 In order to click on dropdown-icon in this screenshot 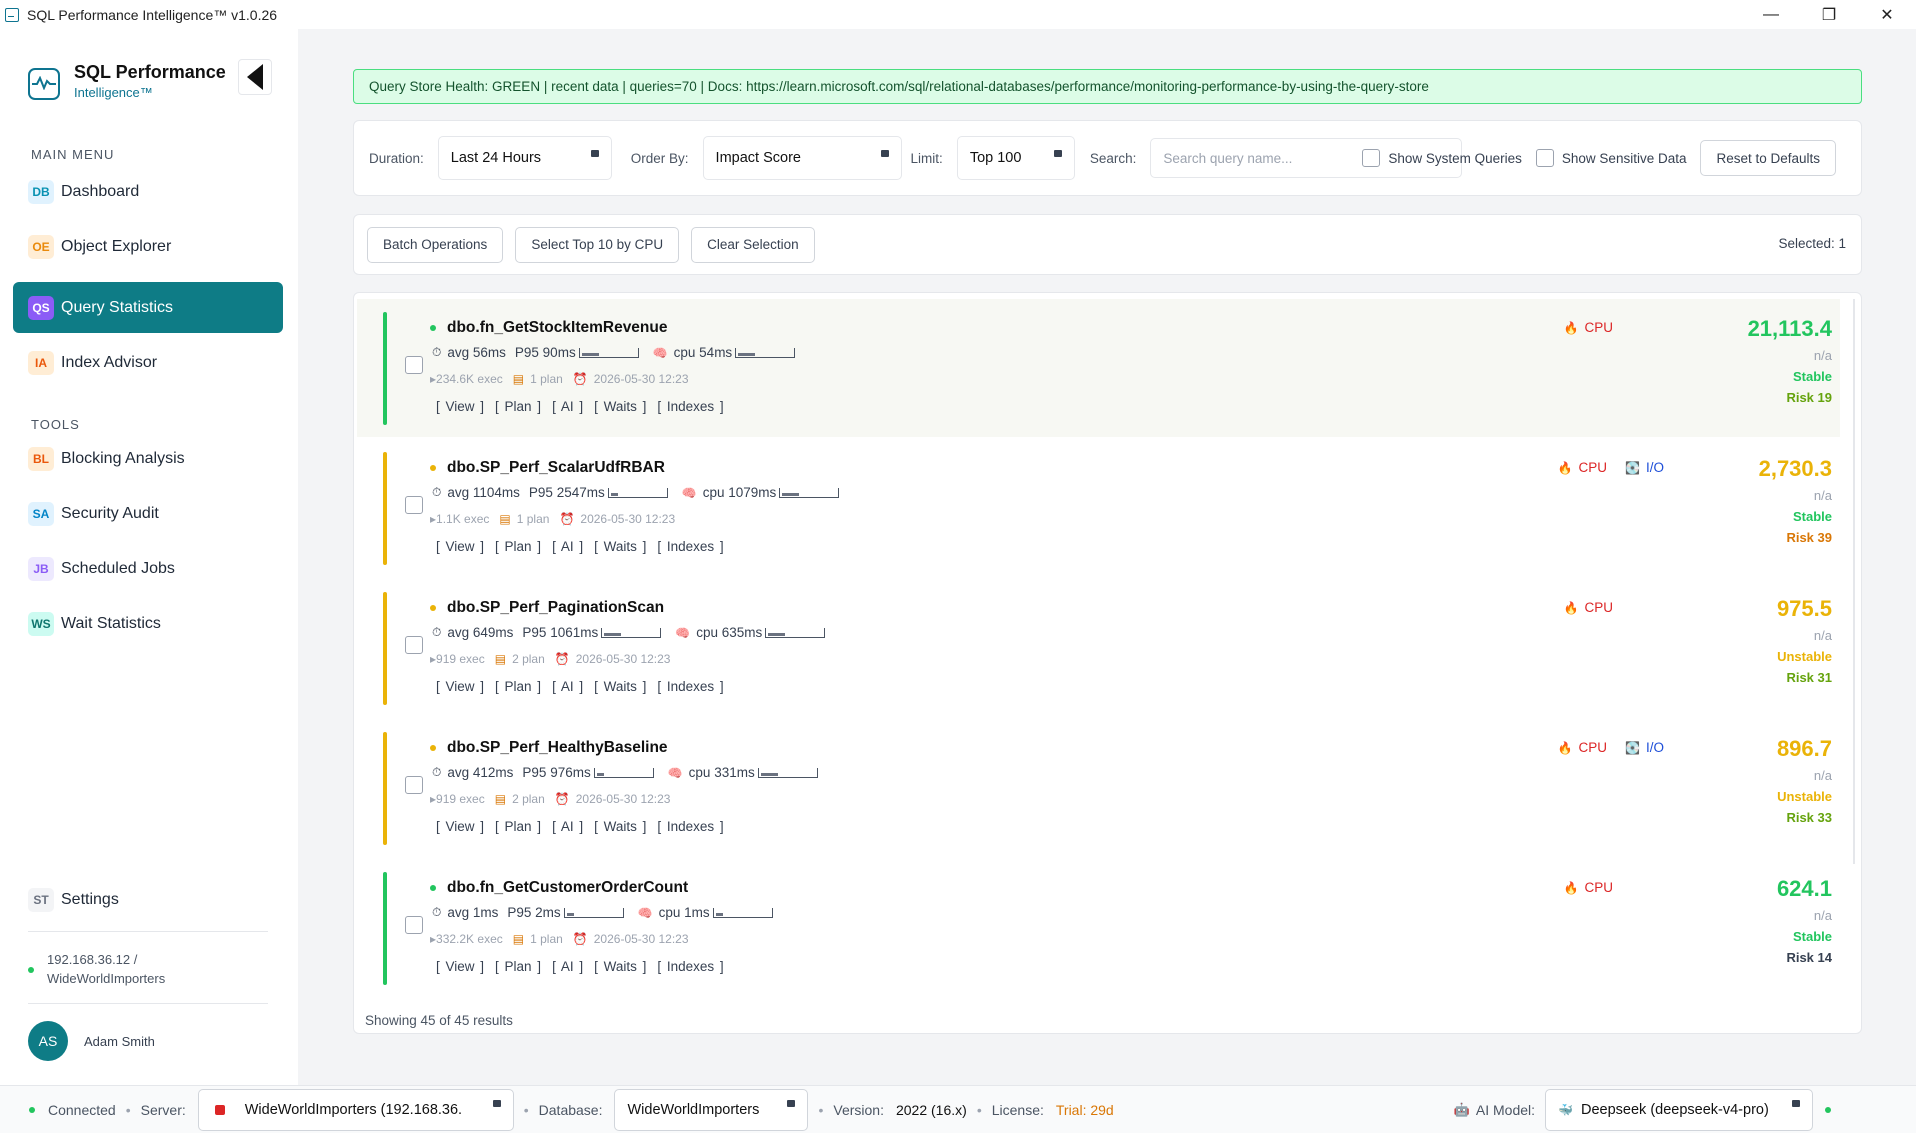, I will do `click(1796, 1103)`.